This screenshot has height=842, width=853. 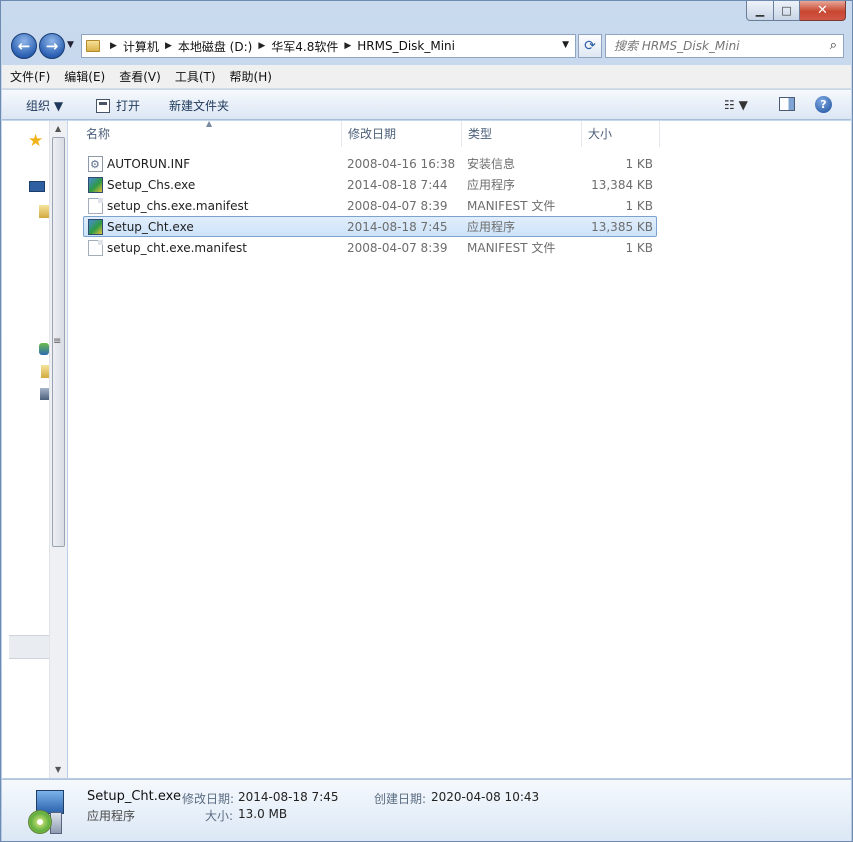 What do you see at coordinates (823, 11) in the screenshot?
I see `close-button: ✕` at bounding box center [823, 11].